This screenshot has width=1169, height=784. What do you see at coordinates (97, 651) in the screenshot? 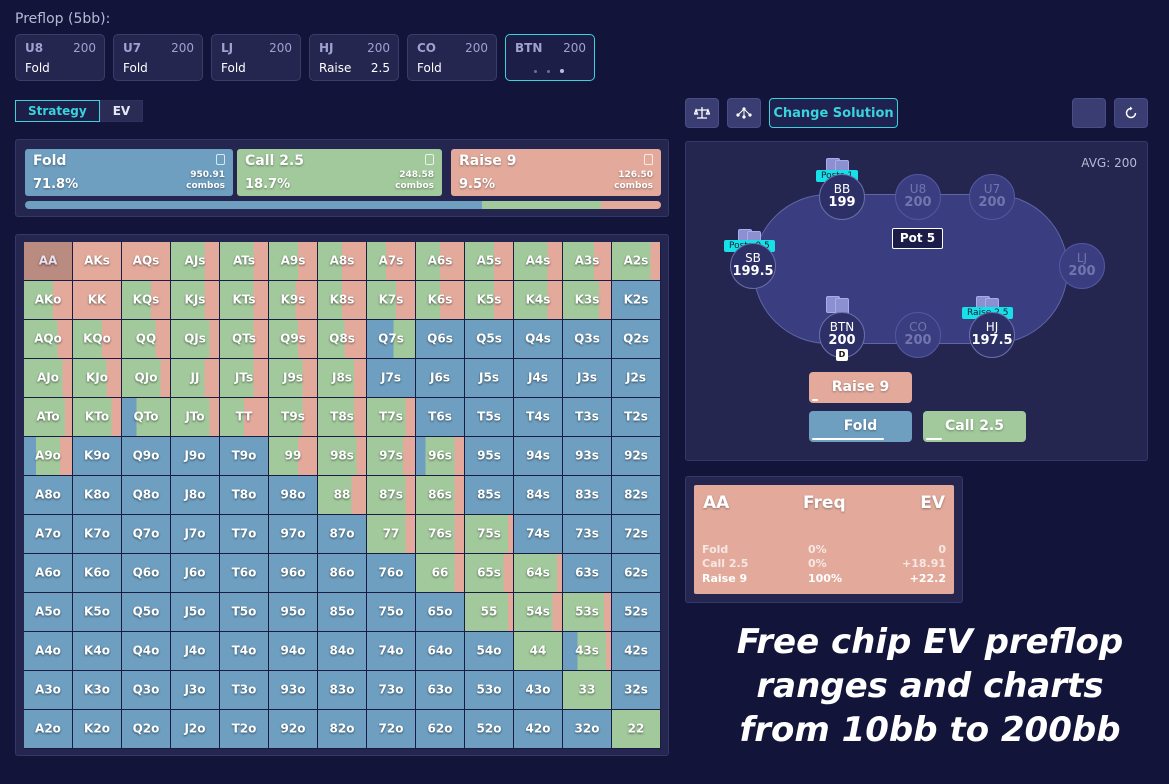
I see `hand-cell-K4o: K4o` at bounding box center [97, 651].